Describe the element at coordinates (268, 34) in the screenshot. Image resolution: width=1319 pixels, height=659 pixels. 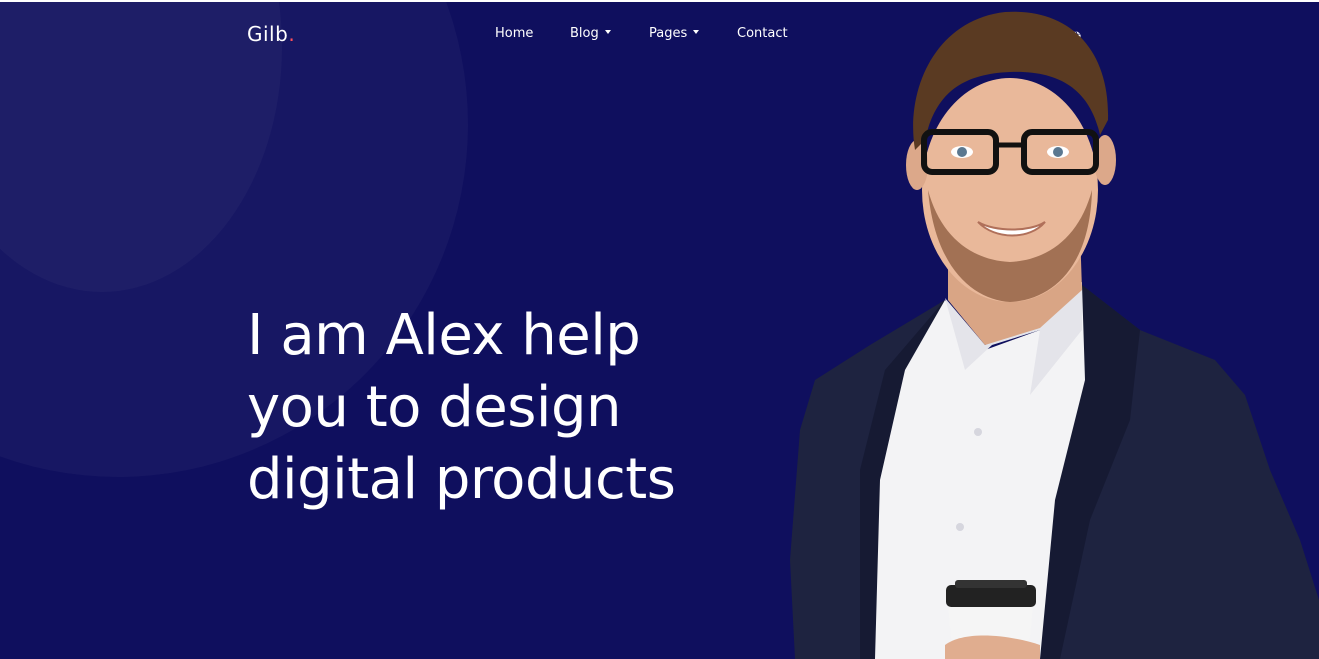
I see `brand-name: Gilb` at that location.